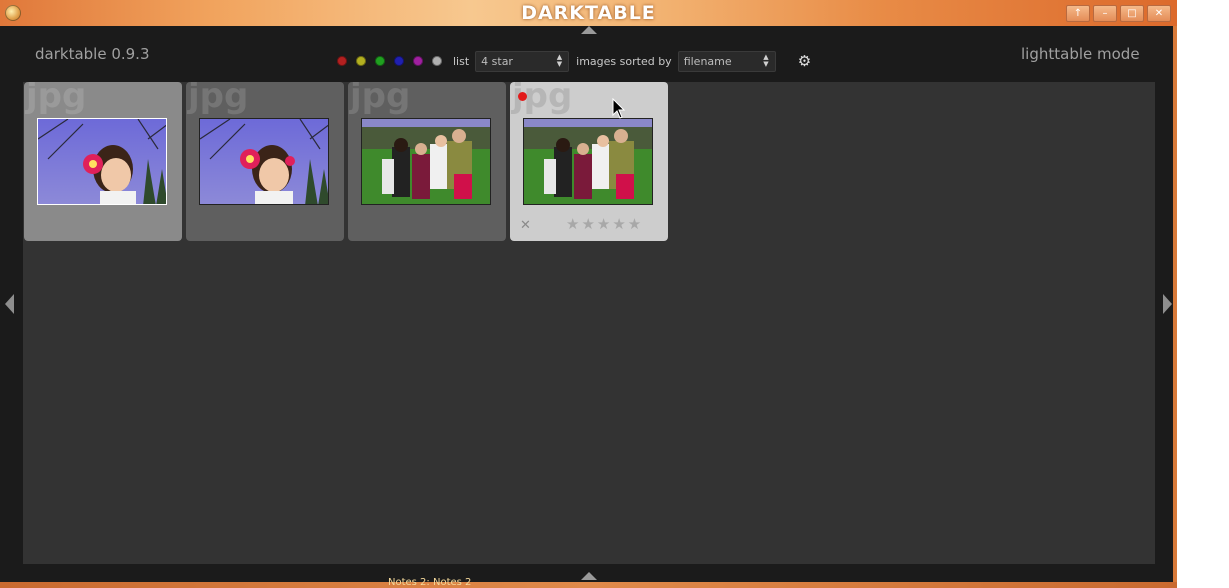  What do you see at coordinates (9, 304) in the screenshot?
I see `collapse-left-panel-arrow-icon` at bounding box center [9, 304].